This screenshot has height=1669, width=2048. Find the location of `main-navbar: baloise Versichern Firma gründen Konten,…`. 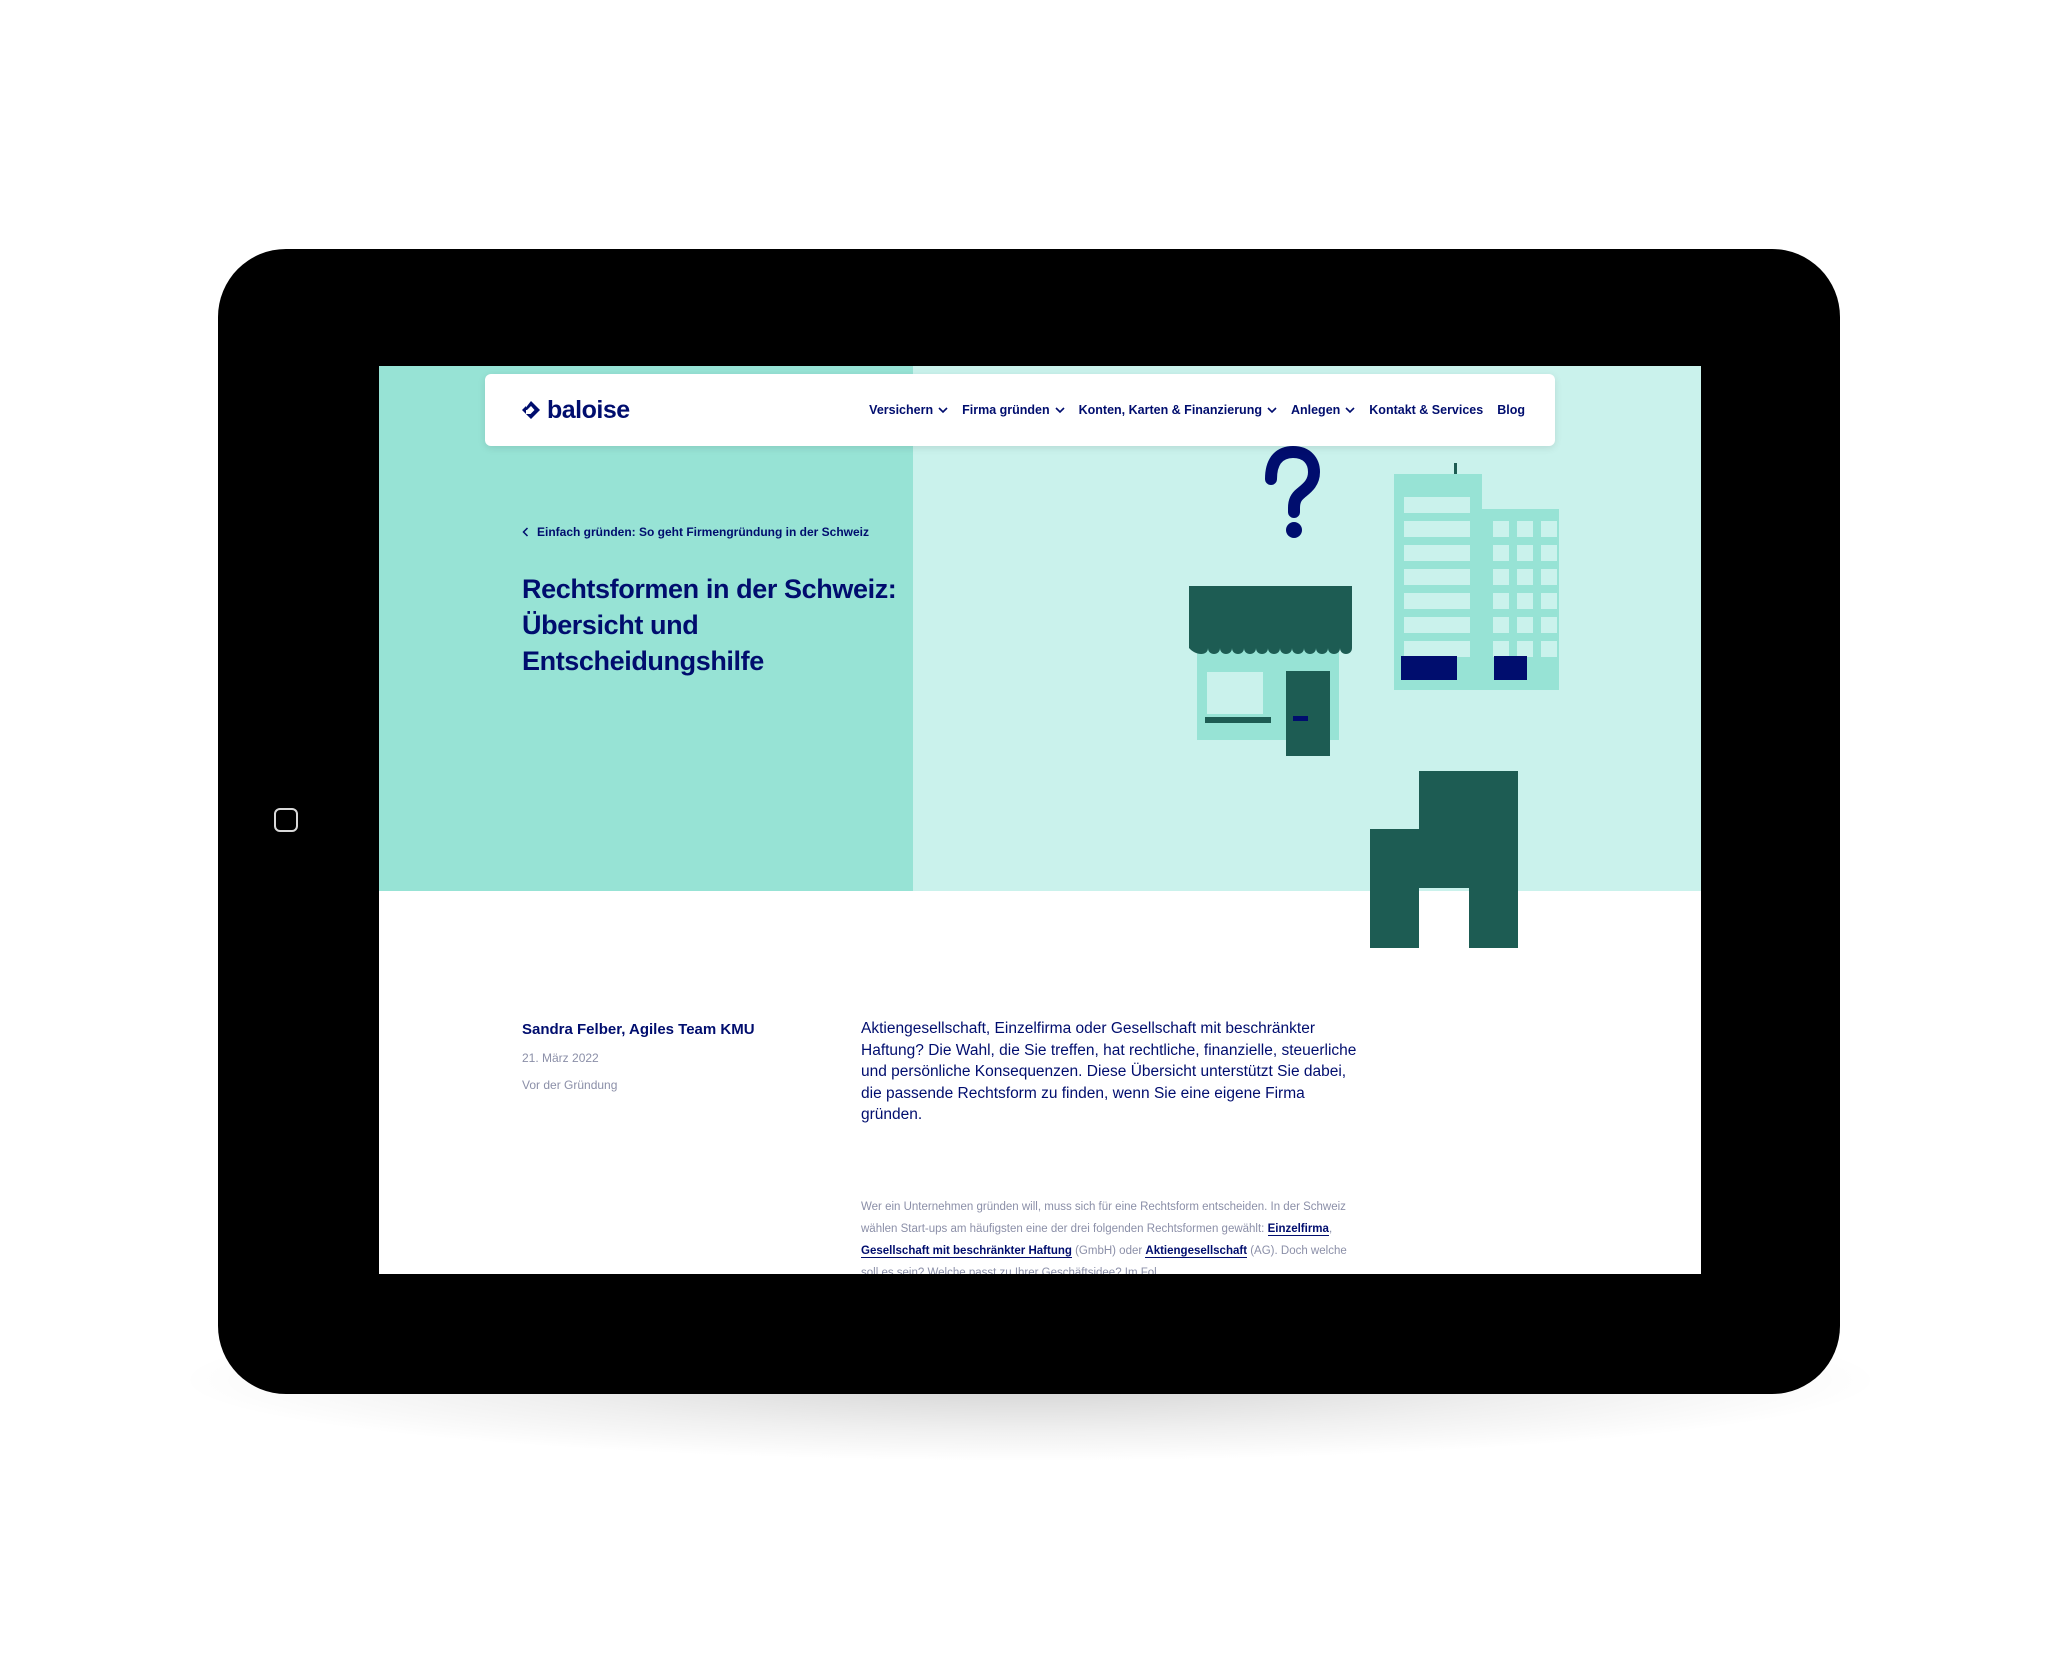

main-navbar: baloise Versichern Firma gründen Konten,… is located at coordinates (1020, 410).